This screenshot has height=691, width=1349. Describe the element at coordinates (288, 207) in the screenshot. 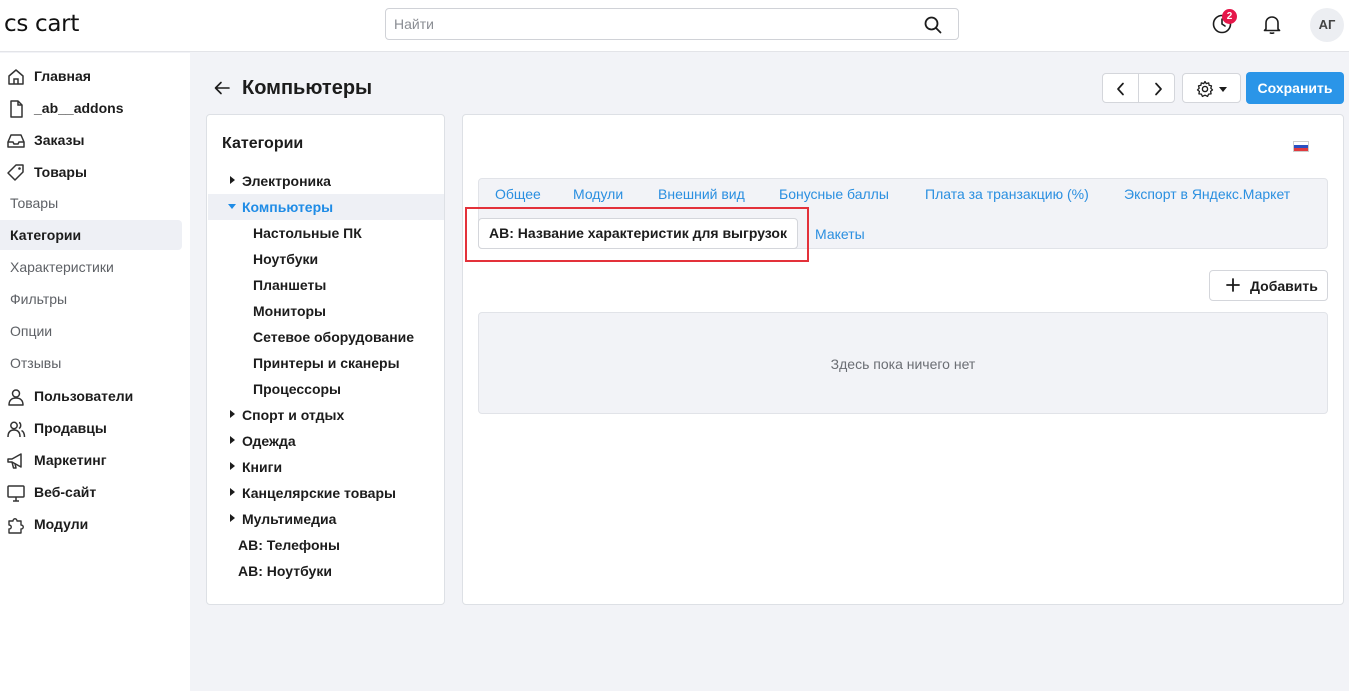

I see `tree-item-label: Компьютеры` at that location.